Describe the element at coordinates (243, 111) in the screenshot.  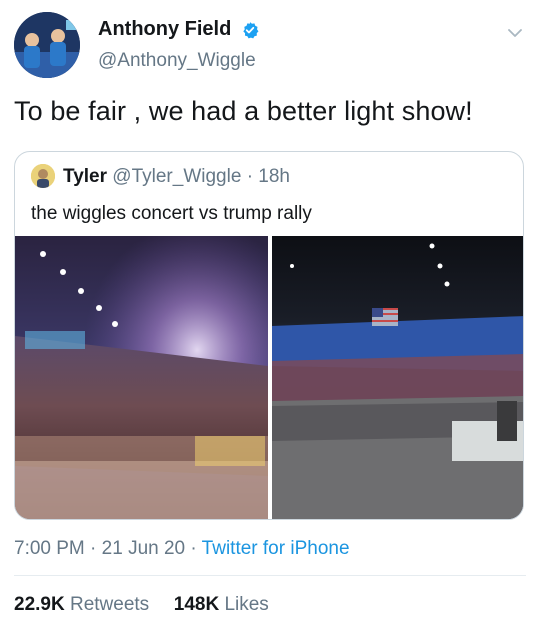
I see `tweet-text: To be fair , we had a better light show!` at that location.